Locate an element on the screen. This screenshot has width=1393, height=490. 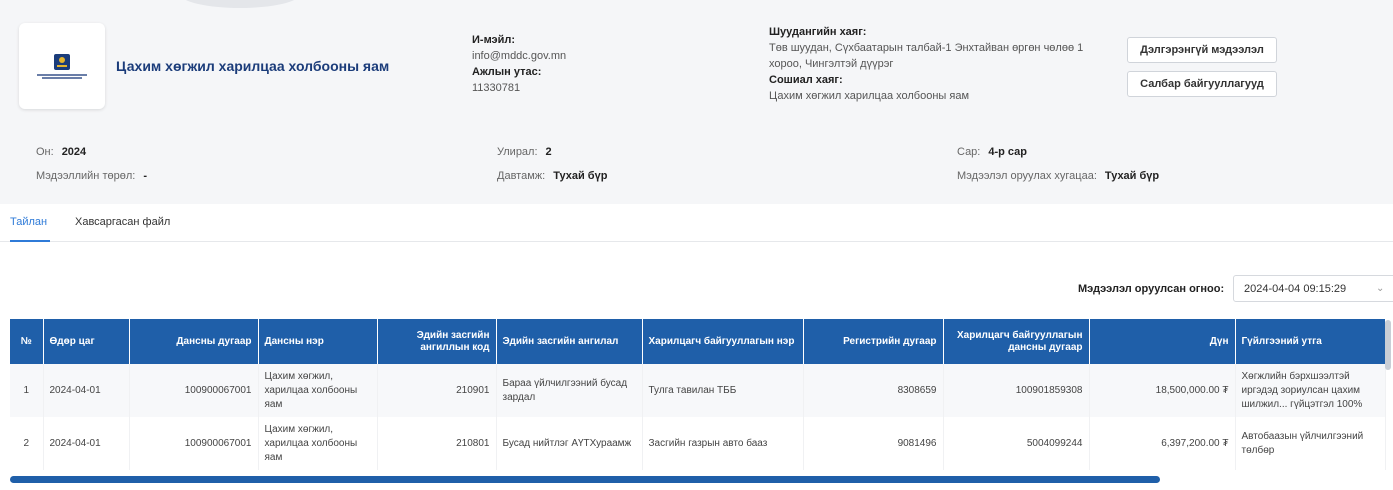
col-header: Дансны нэр is located at coordinates (318, 341).